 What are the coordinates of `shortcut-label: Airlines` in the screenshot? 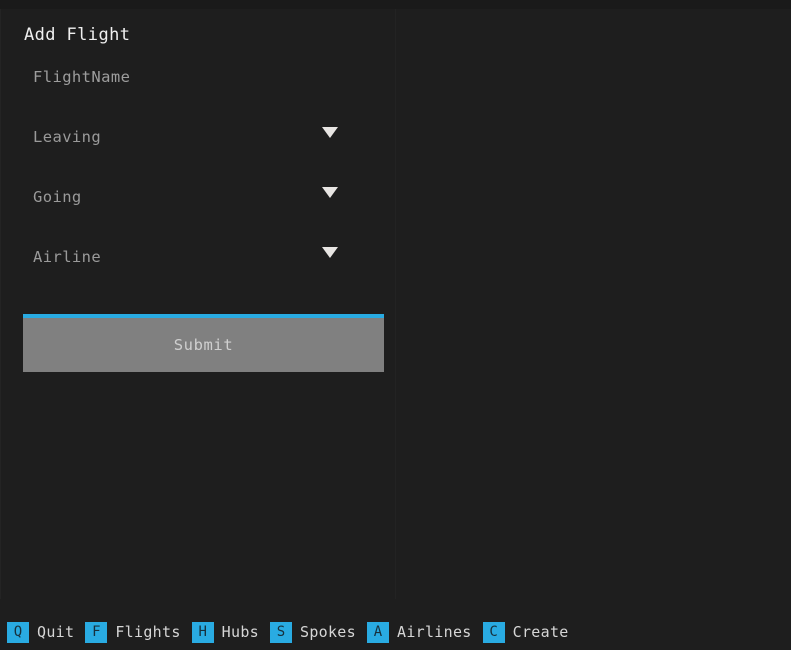 It's located at (434, 632).